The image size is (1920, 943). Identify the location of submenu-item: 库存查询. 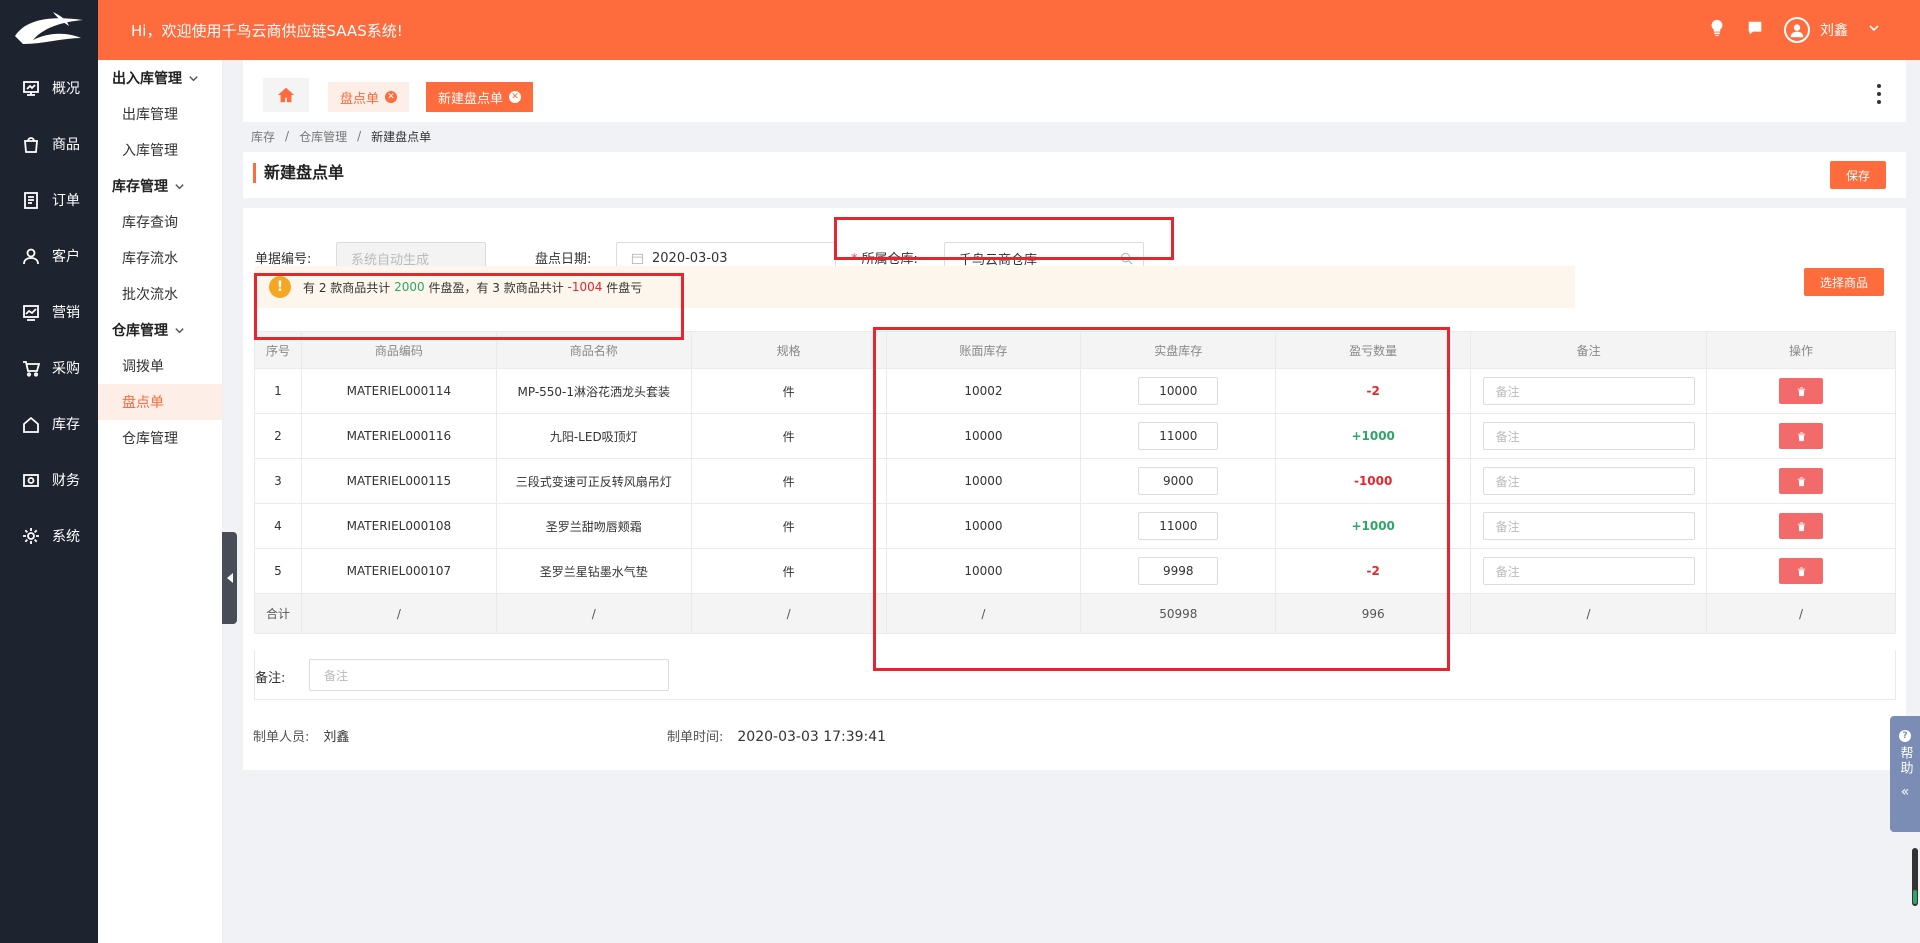
(160, 222).